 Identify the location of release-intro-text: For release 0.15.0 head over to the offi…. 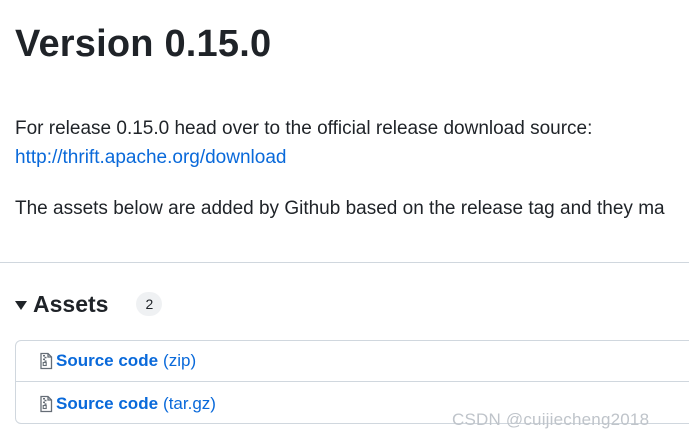
(304, 128).